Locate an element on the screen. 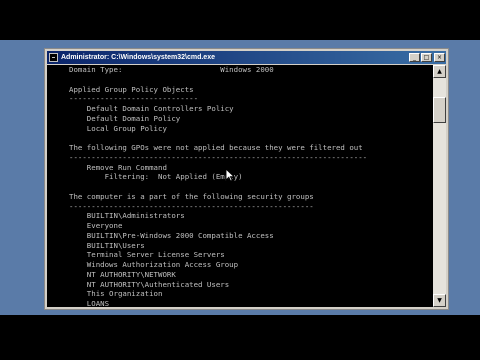  console-line: Default Domain Policy is located at coordinates (125, 118).